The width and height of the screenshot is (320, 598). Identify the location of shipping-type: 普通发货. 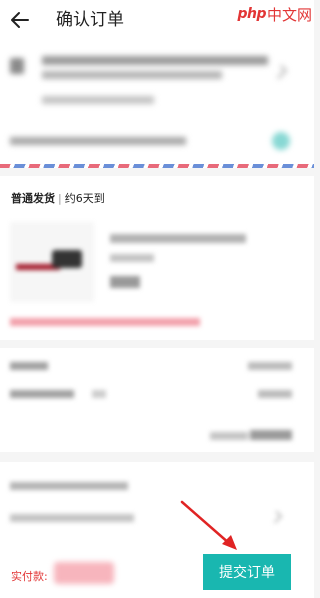
(33, 198).